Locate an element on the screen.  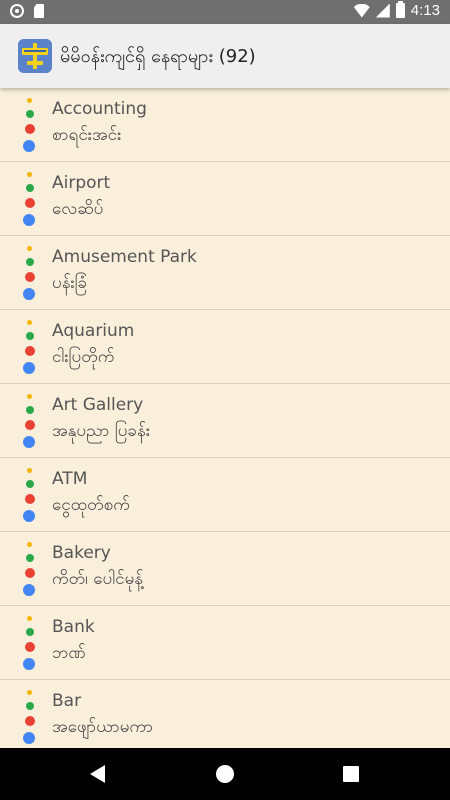
app-logo-icon is located at coordinates (35, 56).